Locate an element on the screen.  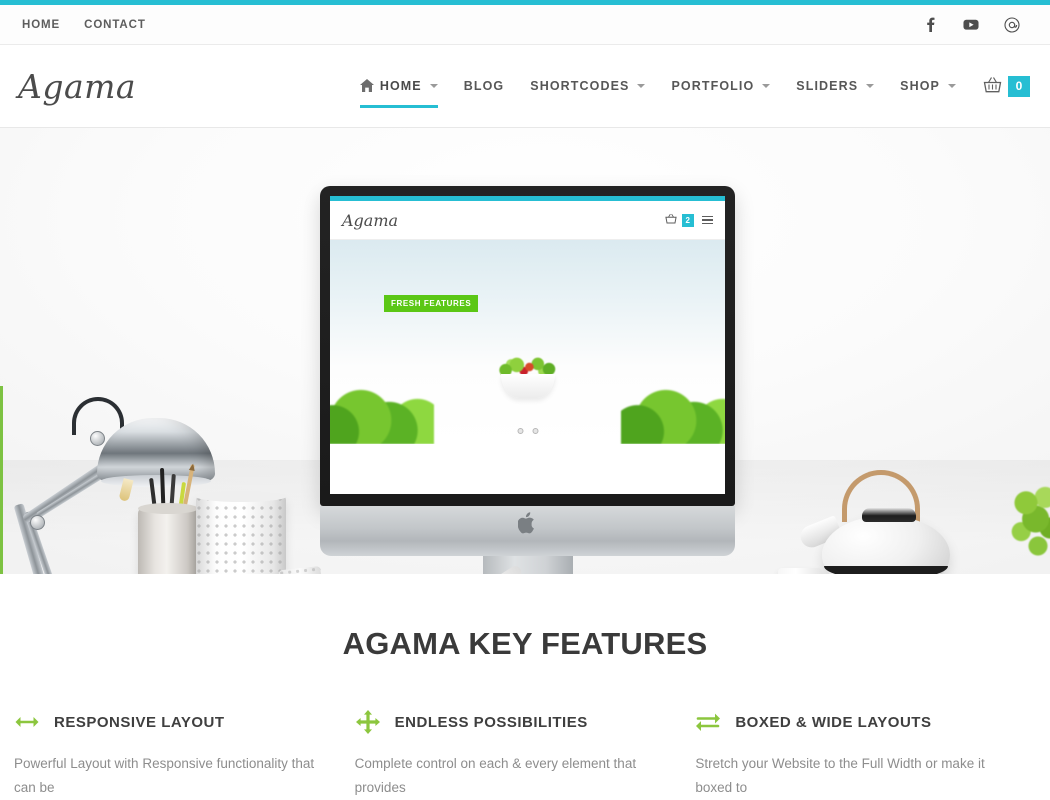
nav-active-underline is located at coordinates (398, 106).